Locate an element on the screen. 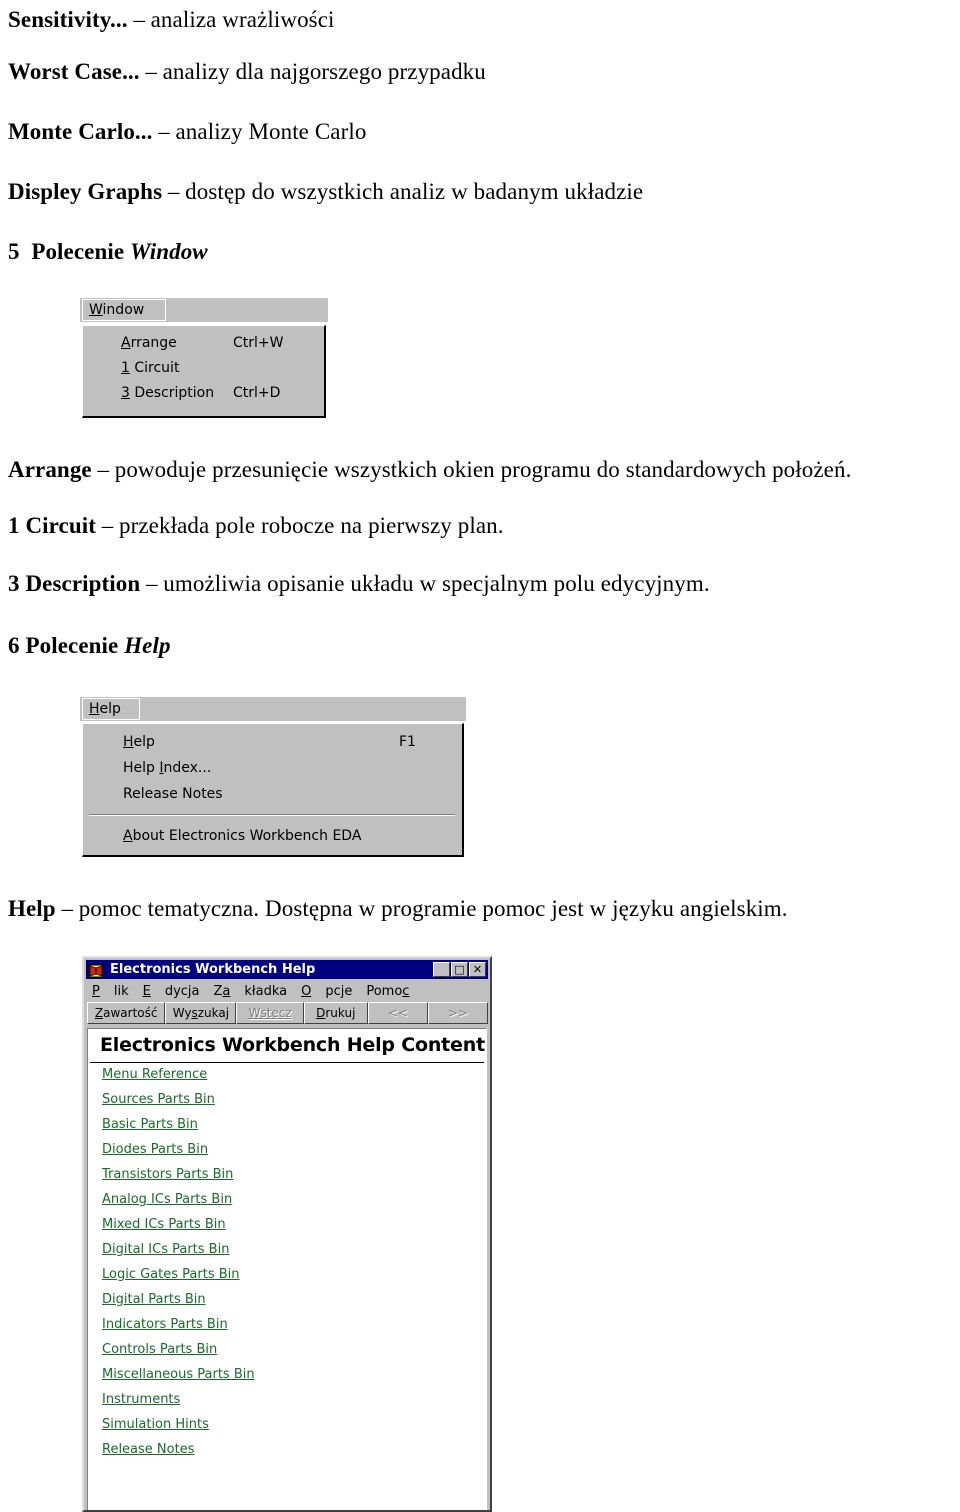  help-window-menubar: Plik Edycja Za kładka Opcje Pomoc is located at coordinates (287, 991).